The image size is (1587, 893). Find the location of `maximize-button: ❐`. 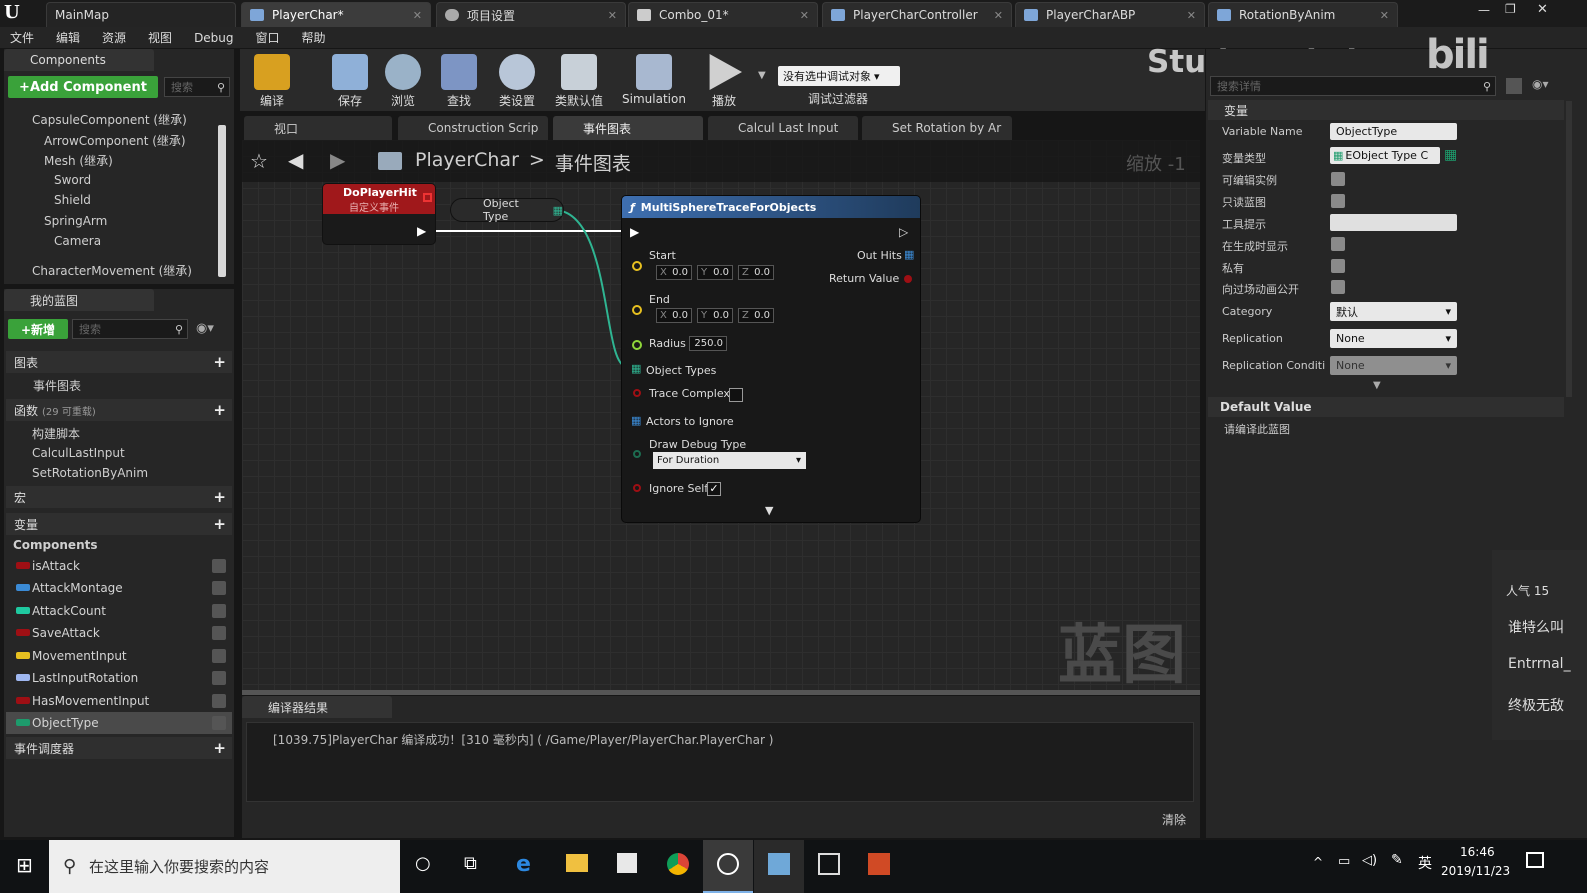

maximize-button: ❐ is located at coordinates (1510, 9).